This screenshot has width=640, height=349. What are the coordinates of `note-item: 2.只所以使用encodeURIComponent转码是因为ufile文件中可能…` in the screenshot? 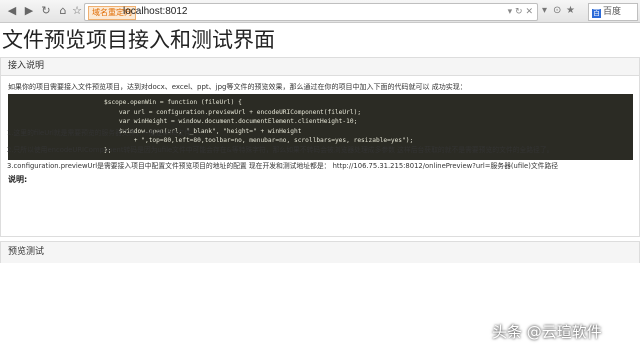 It's located at (280, 150).